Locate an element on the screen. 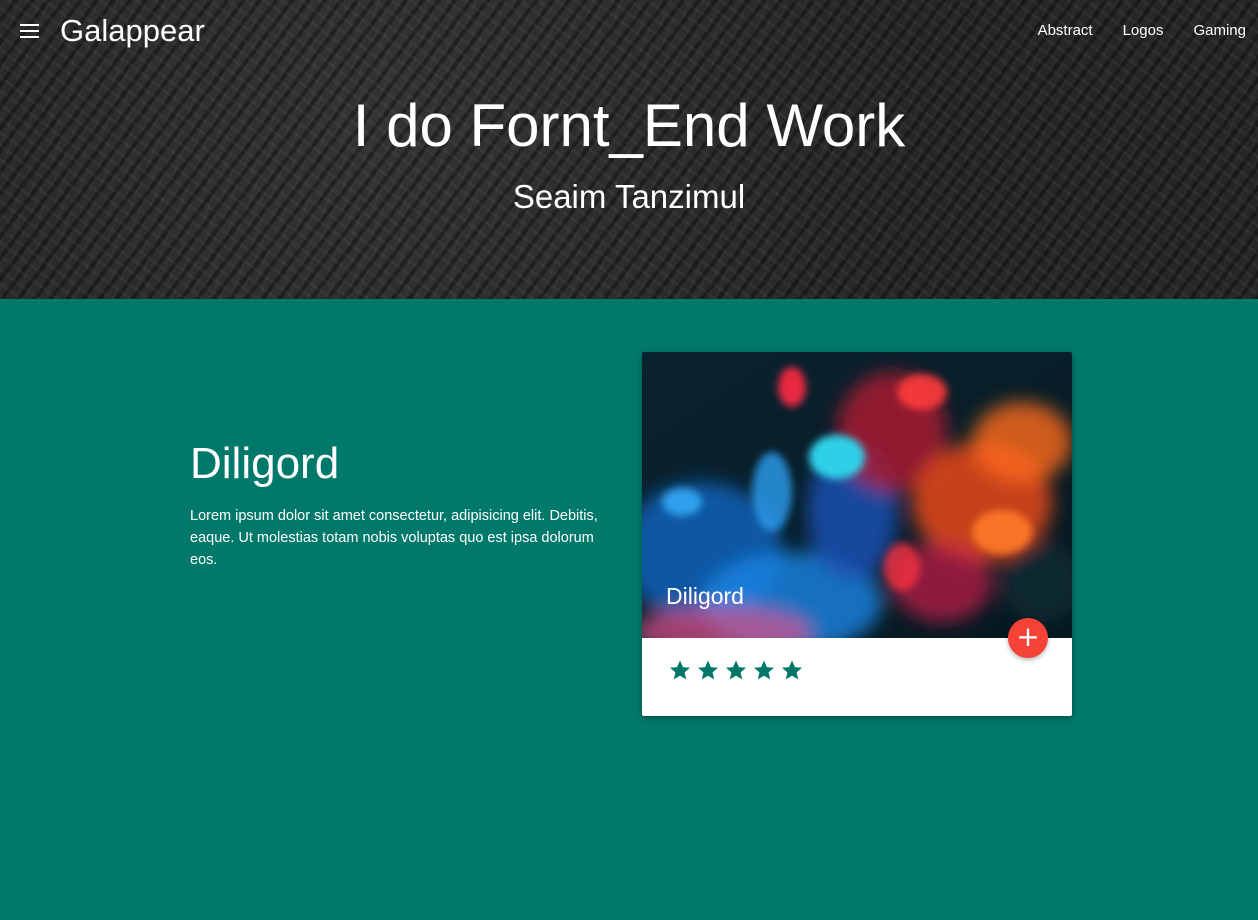  navbar: Galappear Abstract Logos Gaming is located at coordinates (629, 32).